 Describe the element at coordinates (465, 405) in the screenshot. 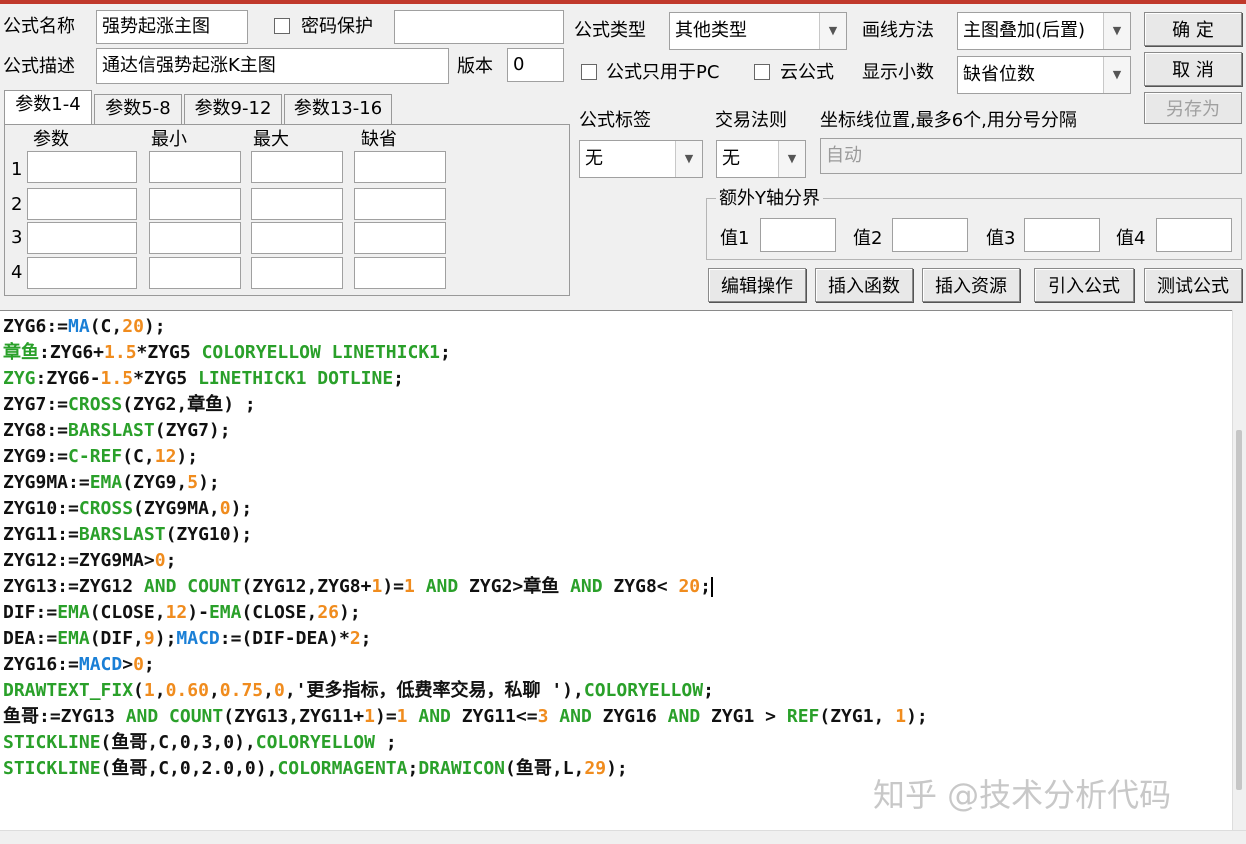

I see `code-line: ZYG7:=CROSS(ZYG2,章鱼) ;` at that location.